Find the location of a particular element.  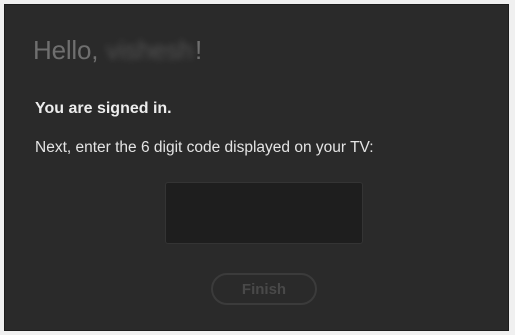

greeting-heading: Hello, vishesh ! is located at coordinates (117, 50).